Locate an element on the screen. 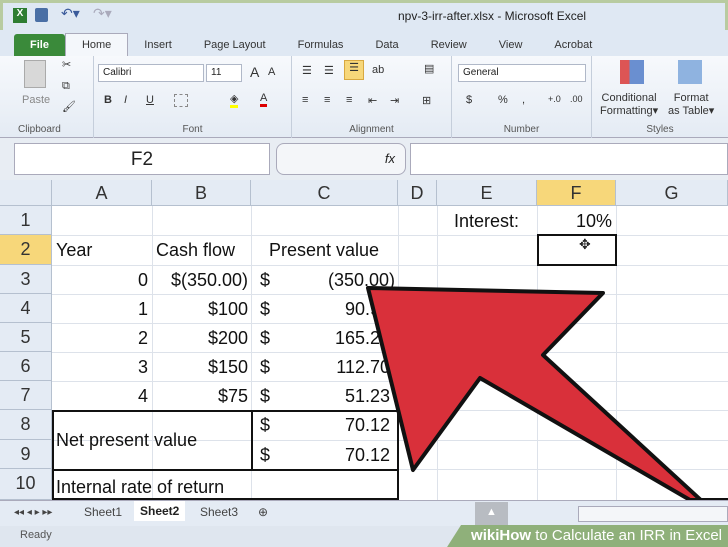 Image resolution: width=728 pixels, height=547 pixels. formula-input is located at coordinates (569, 159).